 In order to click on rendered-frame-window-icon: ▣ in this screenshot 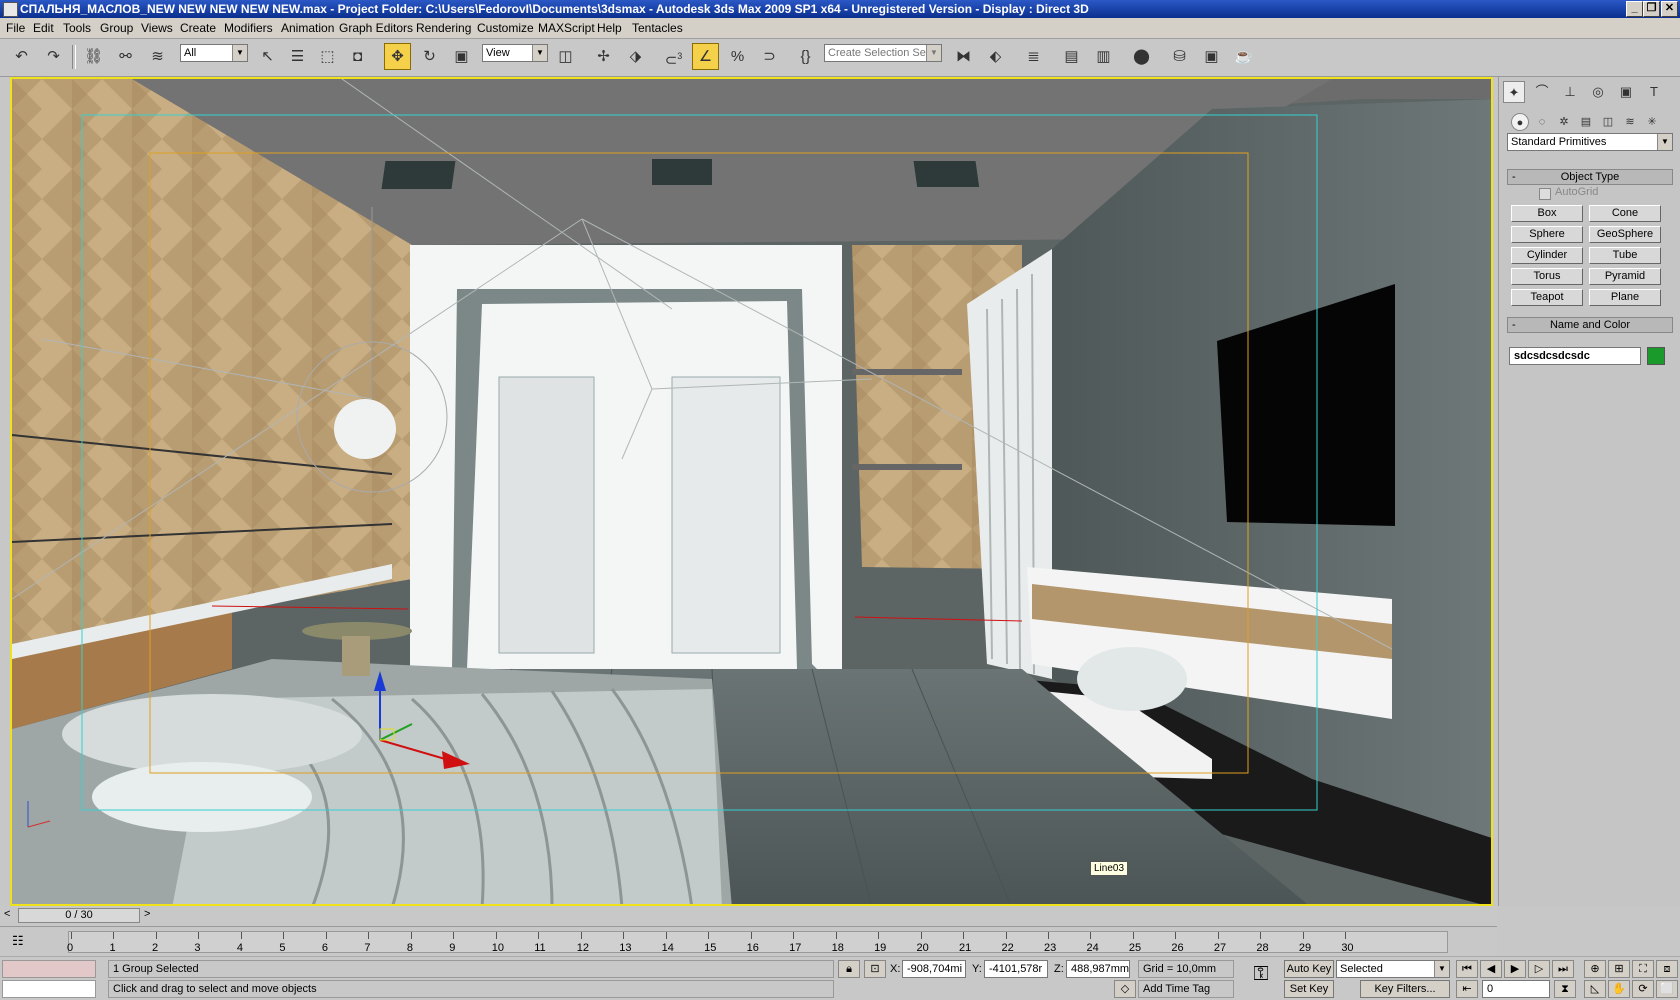, I will do `click(1211, 56)`.